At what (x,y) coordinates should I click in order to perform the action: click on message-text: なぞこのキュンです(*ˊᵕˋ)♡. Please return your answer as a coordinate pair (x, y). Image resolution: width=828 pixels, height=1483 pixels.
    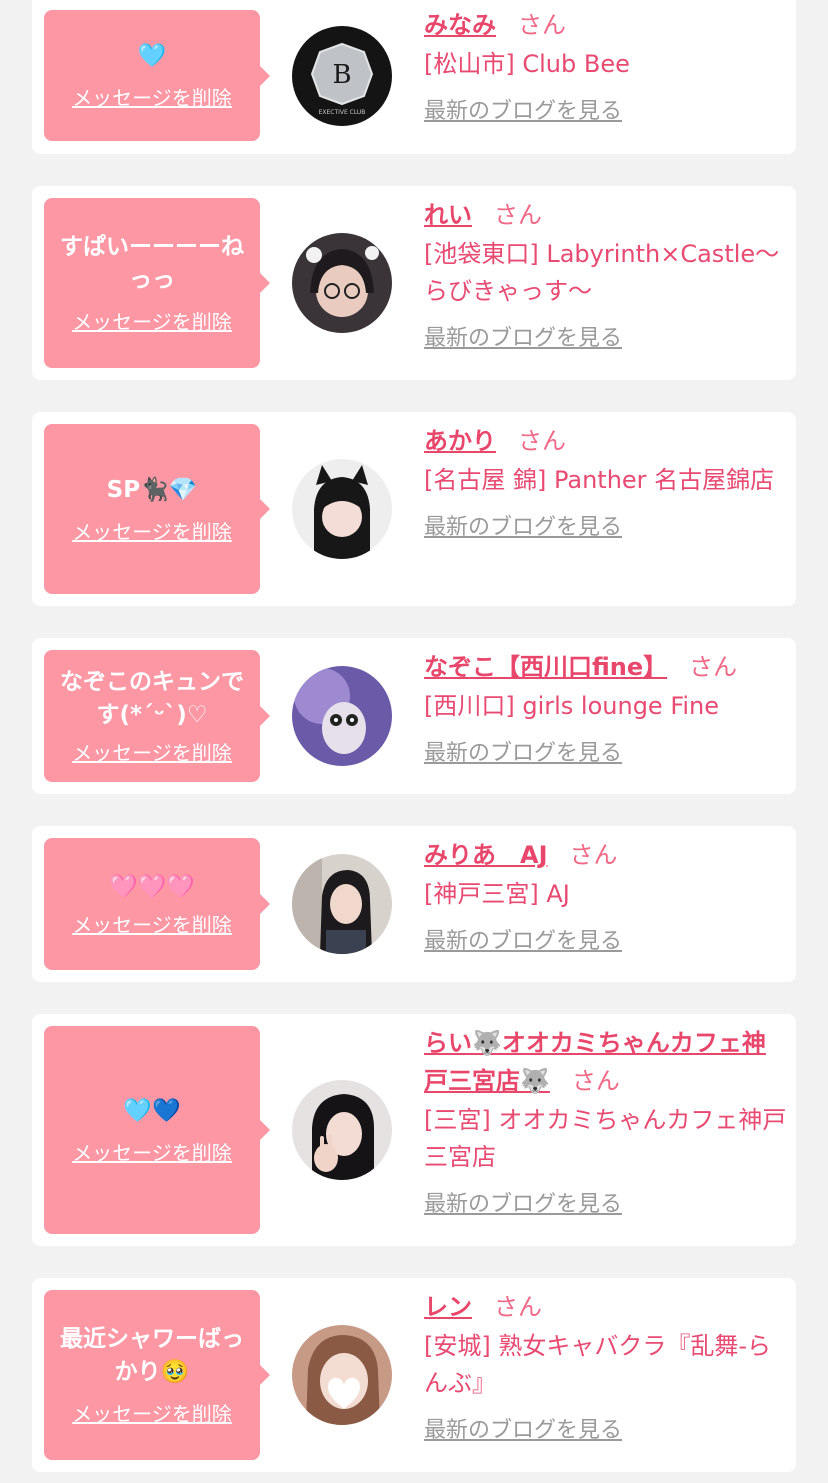
    Looking at the image, I should click on (152, 698).